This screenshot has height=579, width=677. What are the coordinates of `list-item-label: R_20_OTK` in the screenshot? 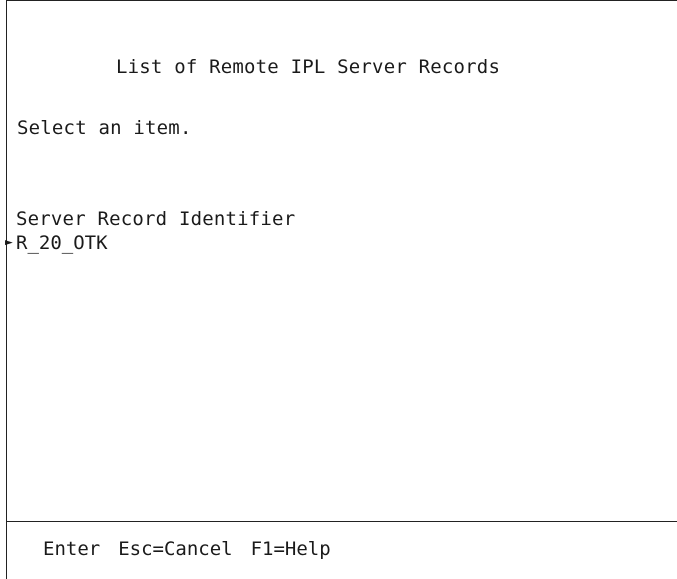 It's located at (62, 243).